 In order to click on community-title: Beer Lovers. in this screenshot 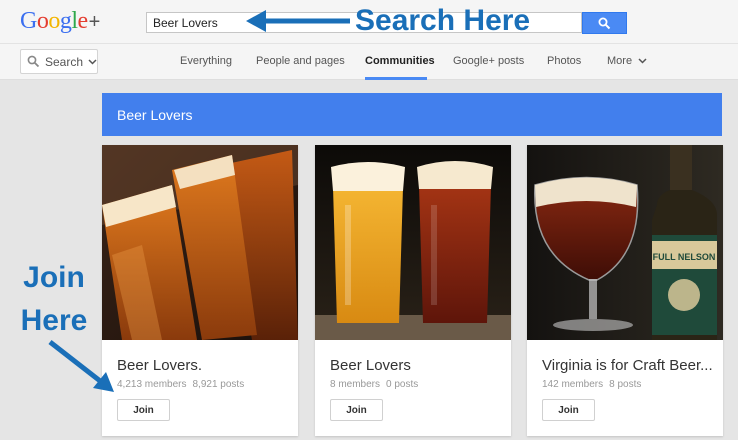, I will do `click(159, 365)`.